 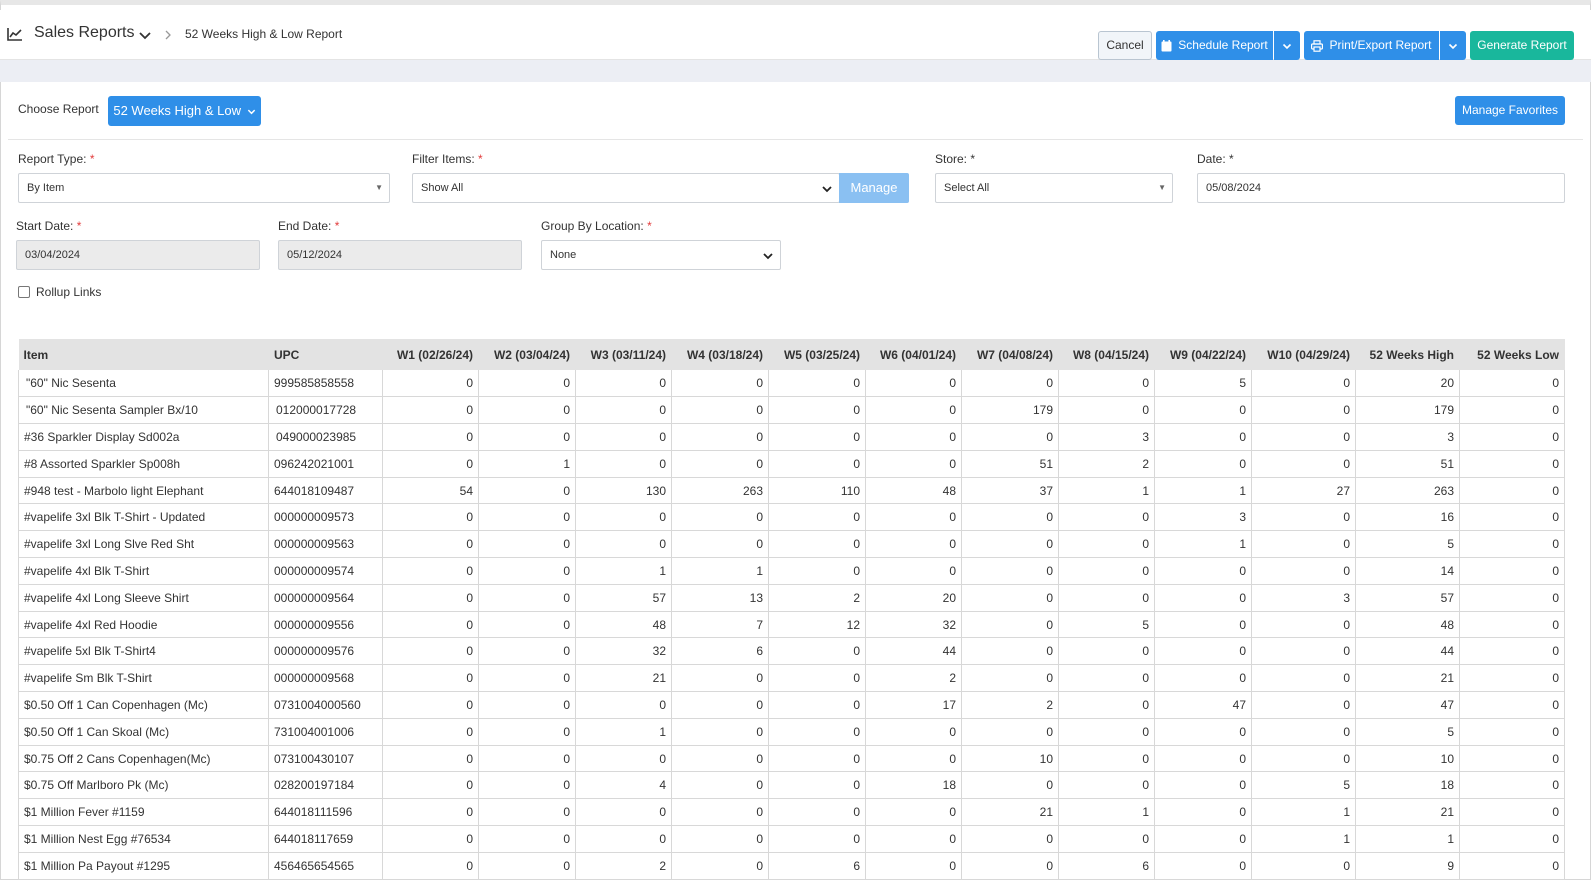 What do you see at coordinates (1371, 45) in the screenshot?
I see `print-export-report-button: Print/Export Report` at bounding box center [1371, 45].